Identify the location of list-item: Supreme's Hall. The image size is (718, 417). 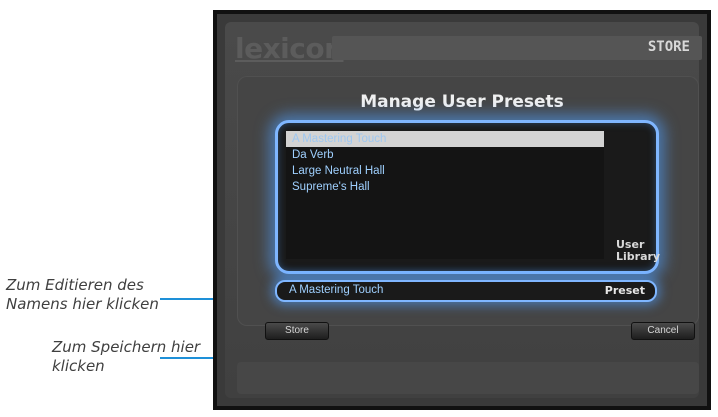
(445, 187).